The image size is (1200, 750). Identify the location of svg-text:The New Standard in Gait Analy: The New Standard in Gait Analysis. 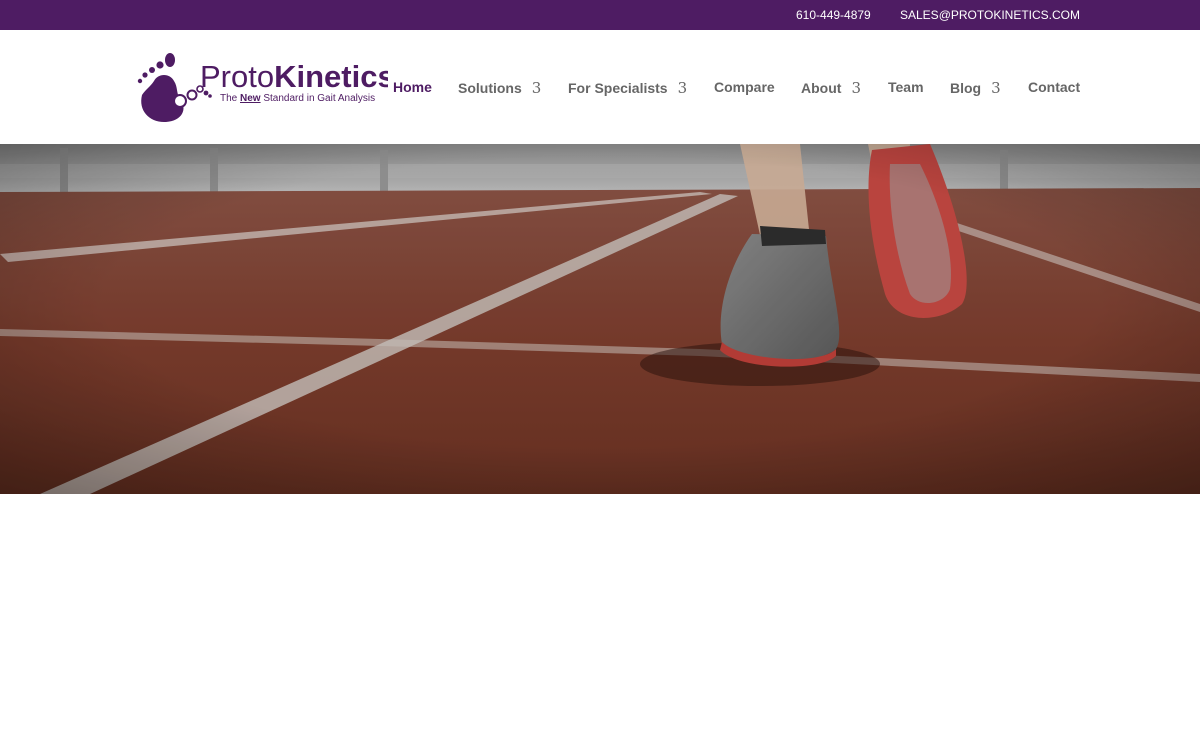
(297, 98).